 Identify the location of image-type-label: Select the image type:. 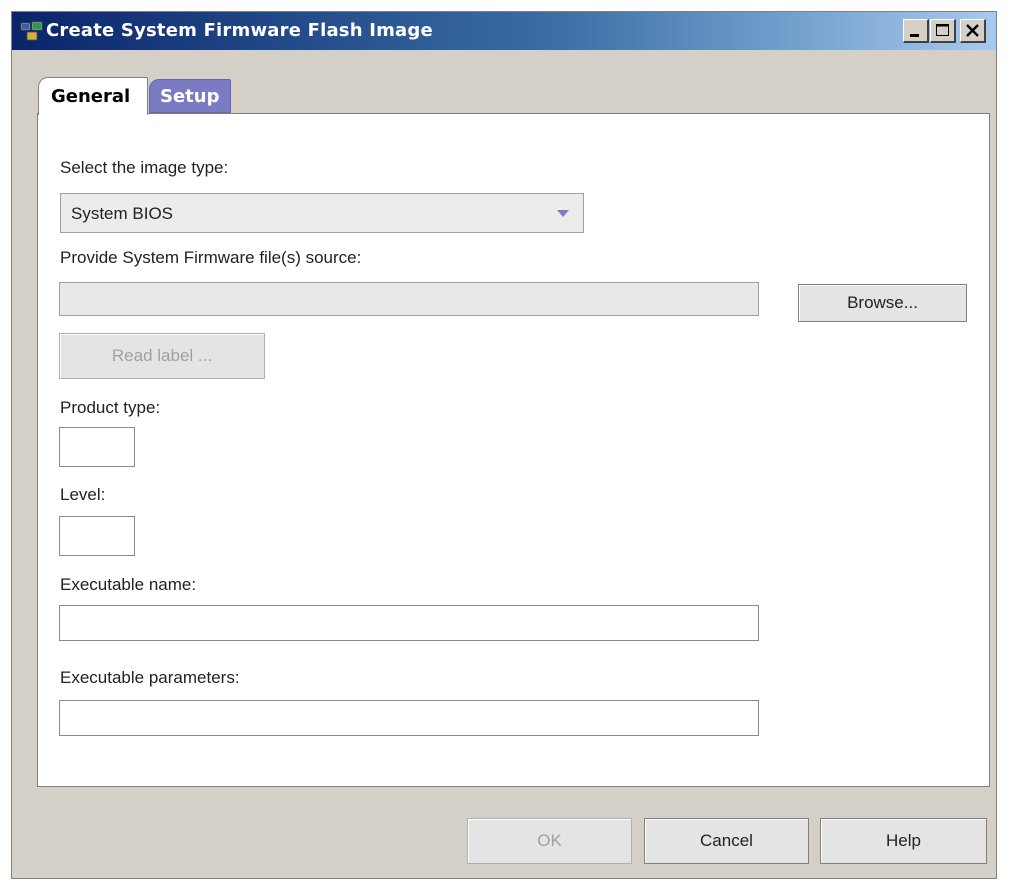
(144, 167).